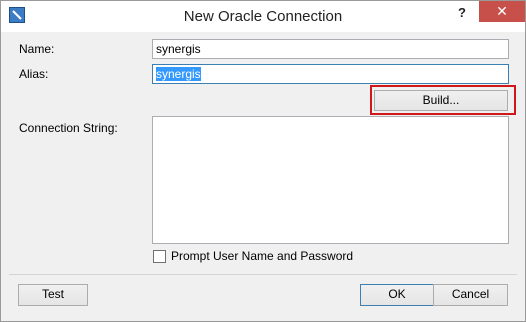  What do you see at coordinates (330, 49) in the screenshot?
I see `name-field: synergis` at bounding box center [330, 49].